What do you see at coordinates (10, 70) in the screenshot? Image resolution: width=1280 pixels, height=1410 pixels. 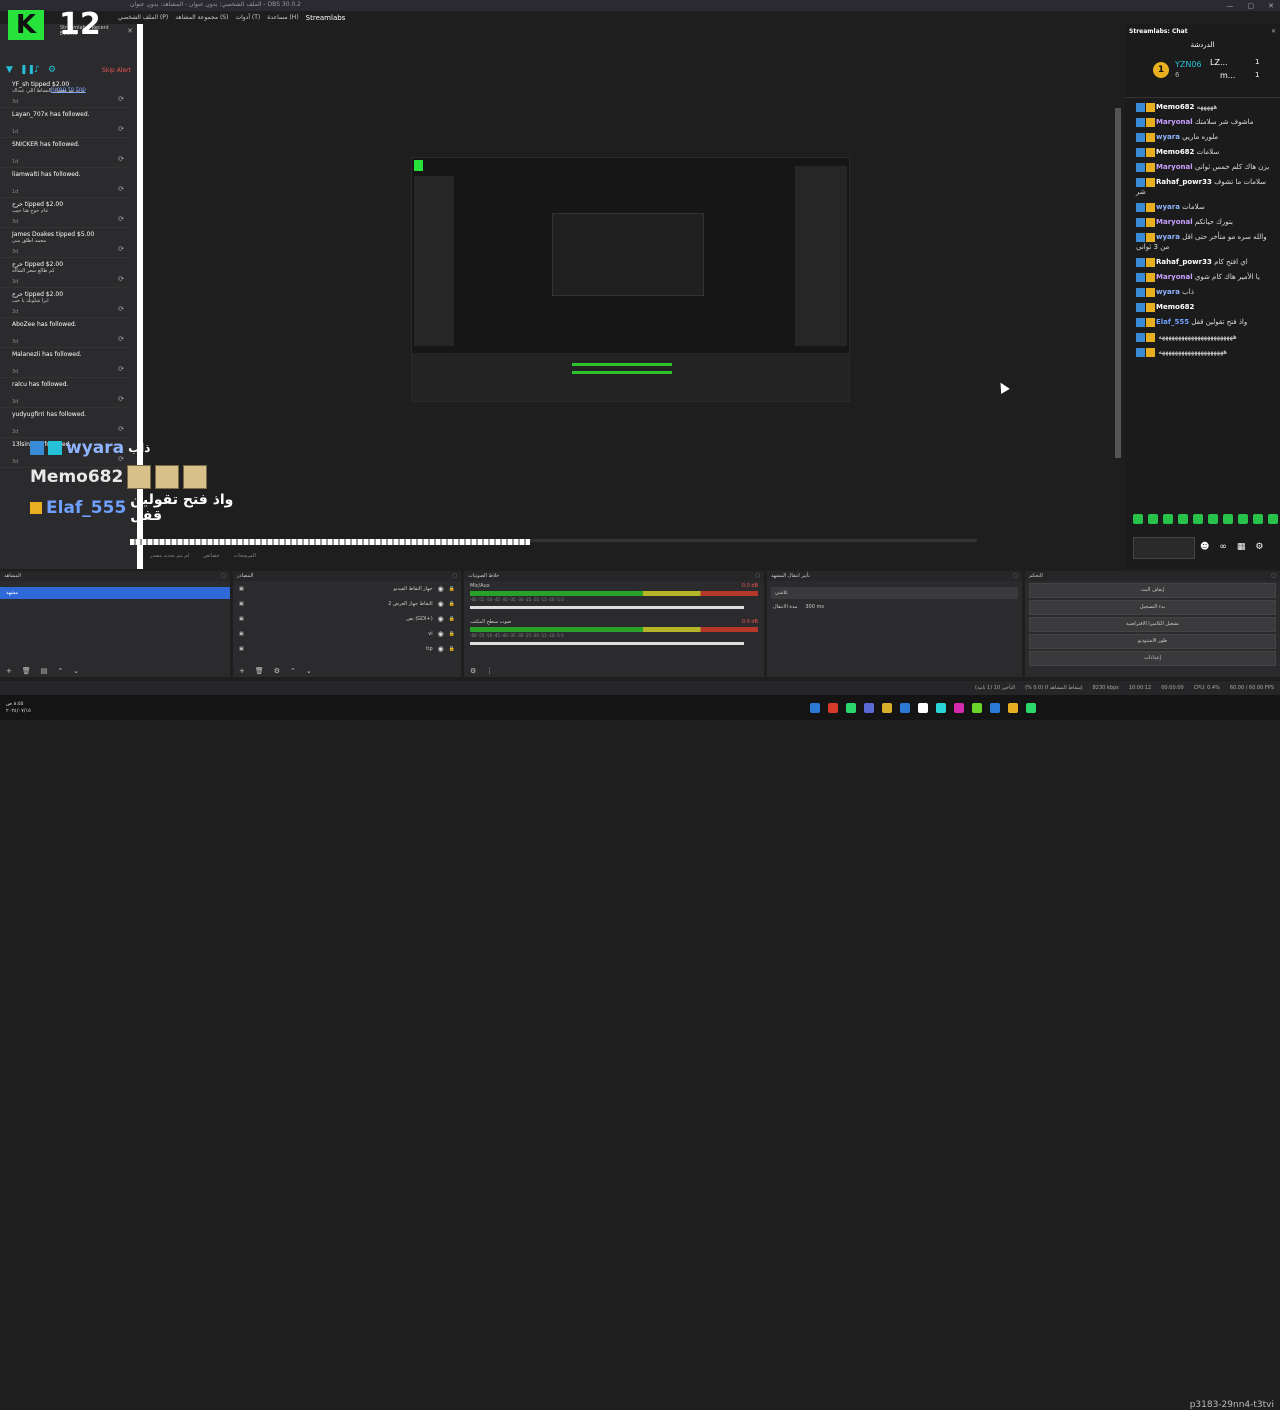 I see `filter-icon: ▼` at bounding box center [10, 70].